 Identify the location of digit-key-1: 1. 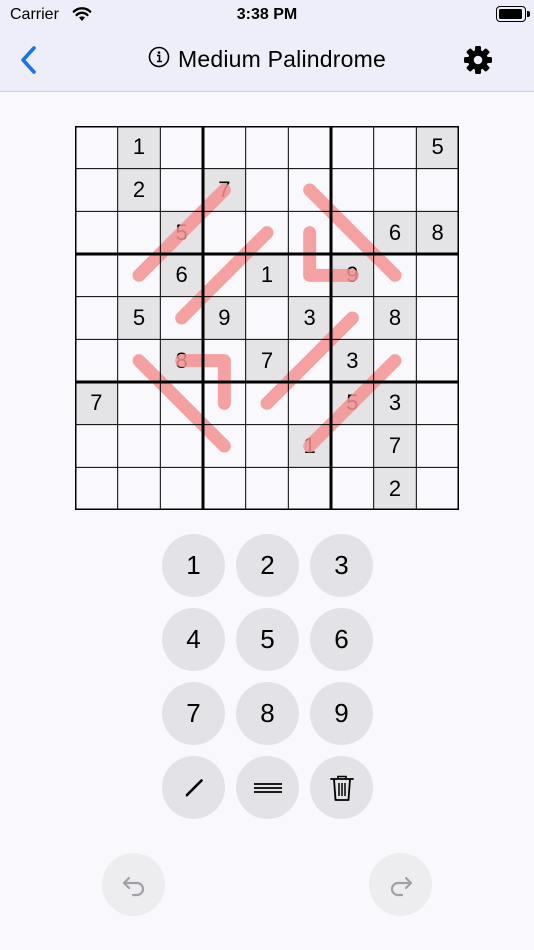
(193, 565).